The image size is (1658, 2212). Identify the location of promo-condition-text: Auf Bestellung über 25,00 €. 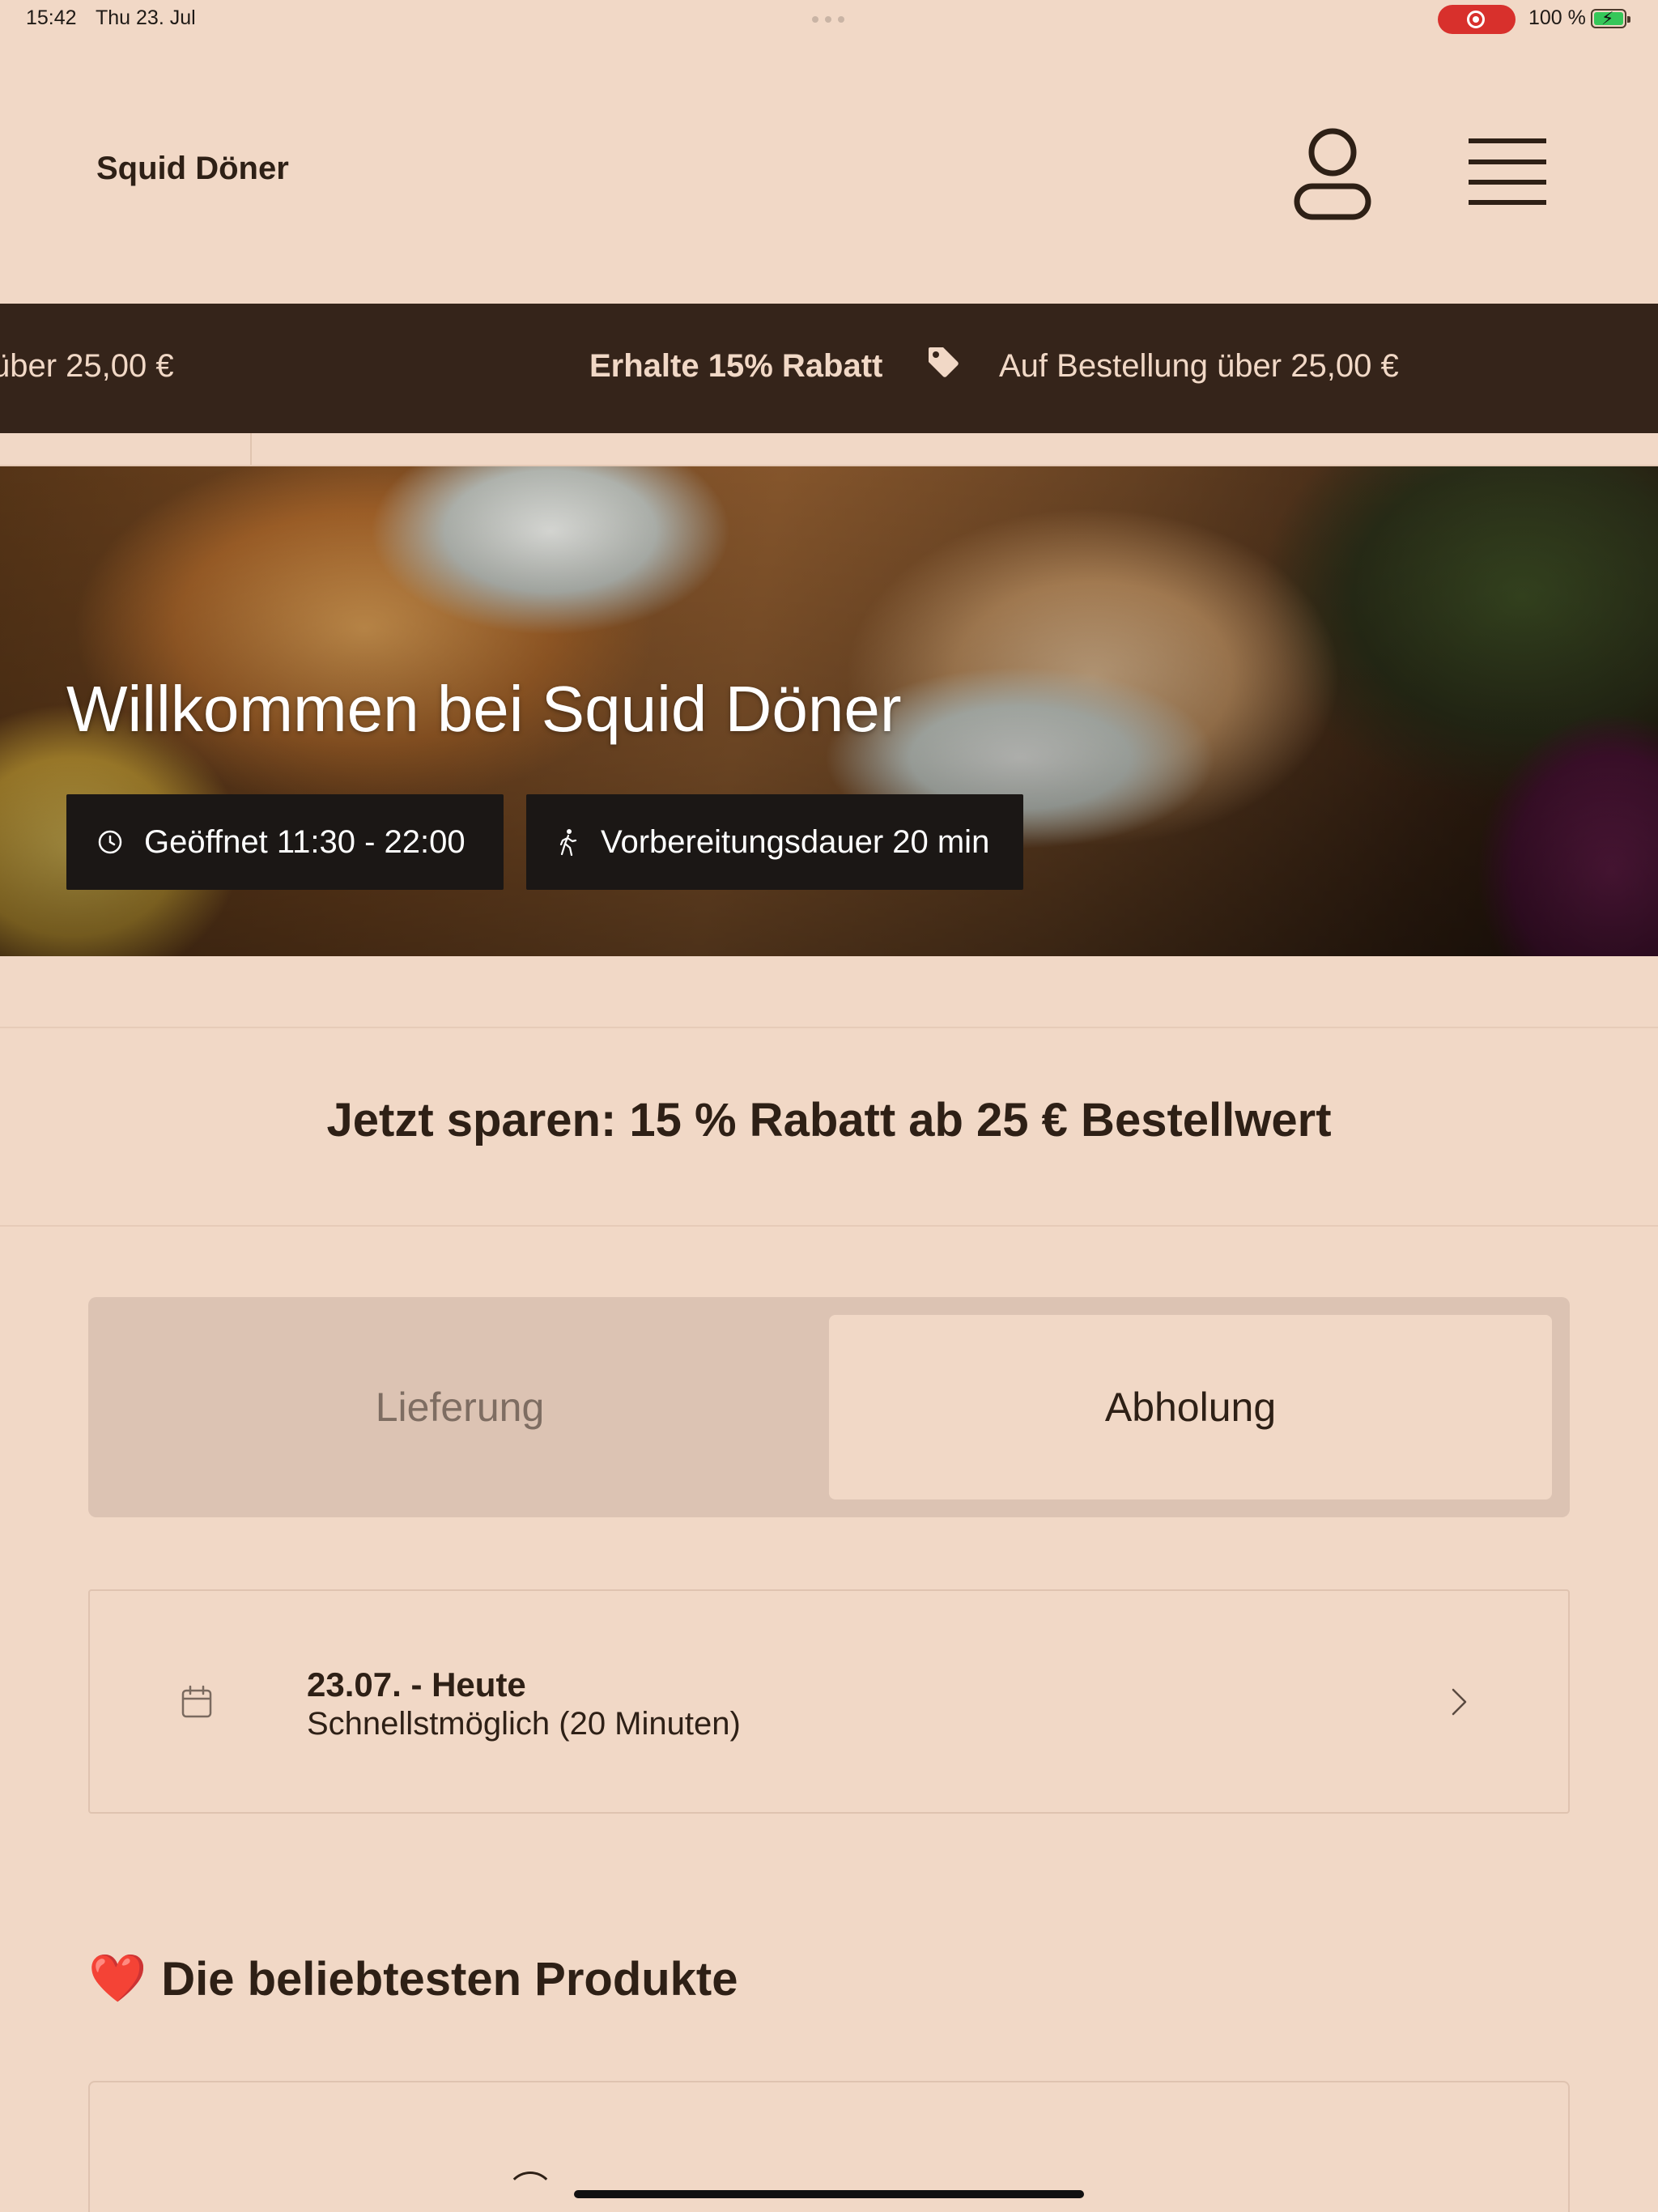
(1199, 366).